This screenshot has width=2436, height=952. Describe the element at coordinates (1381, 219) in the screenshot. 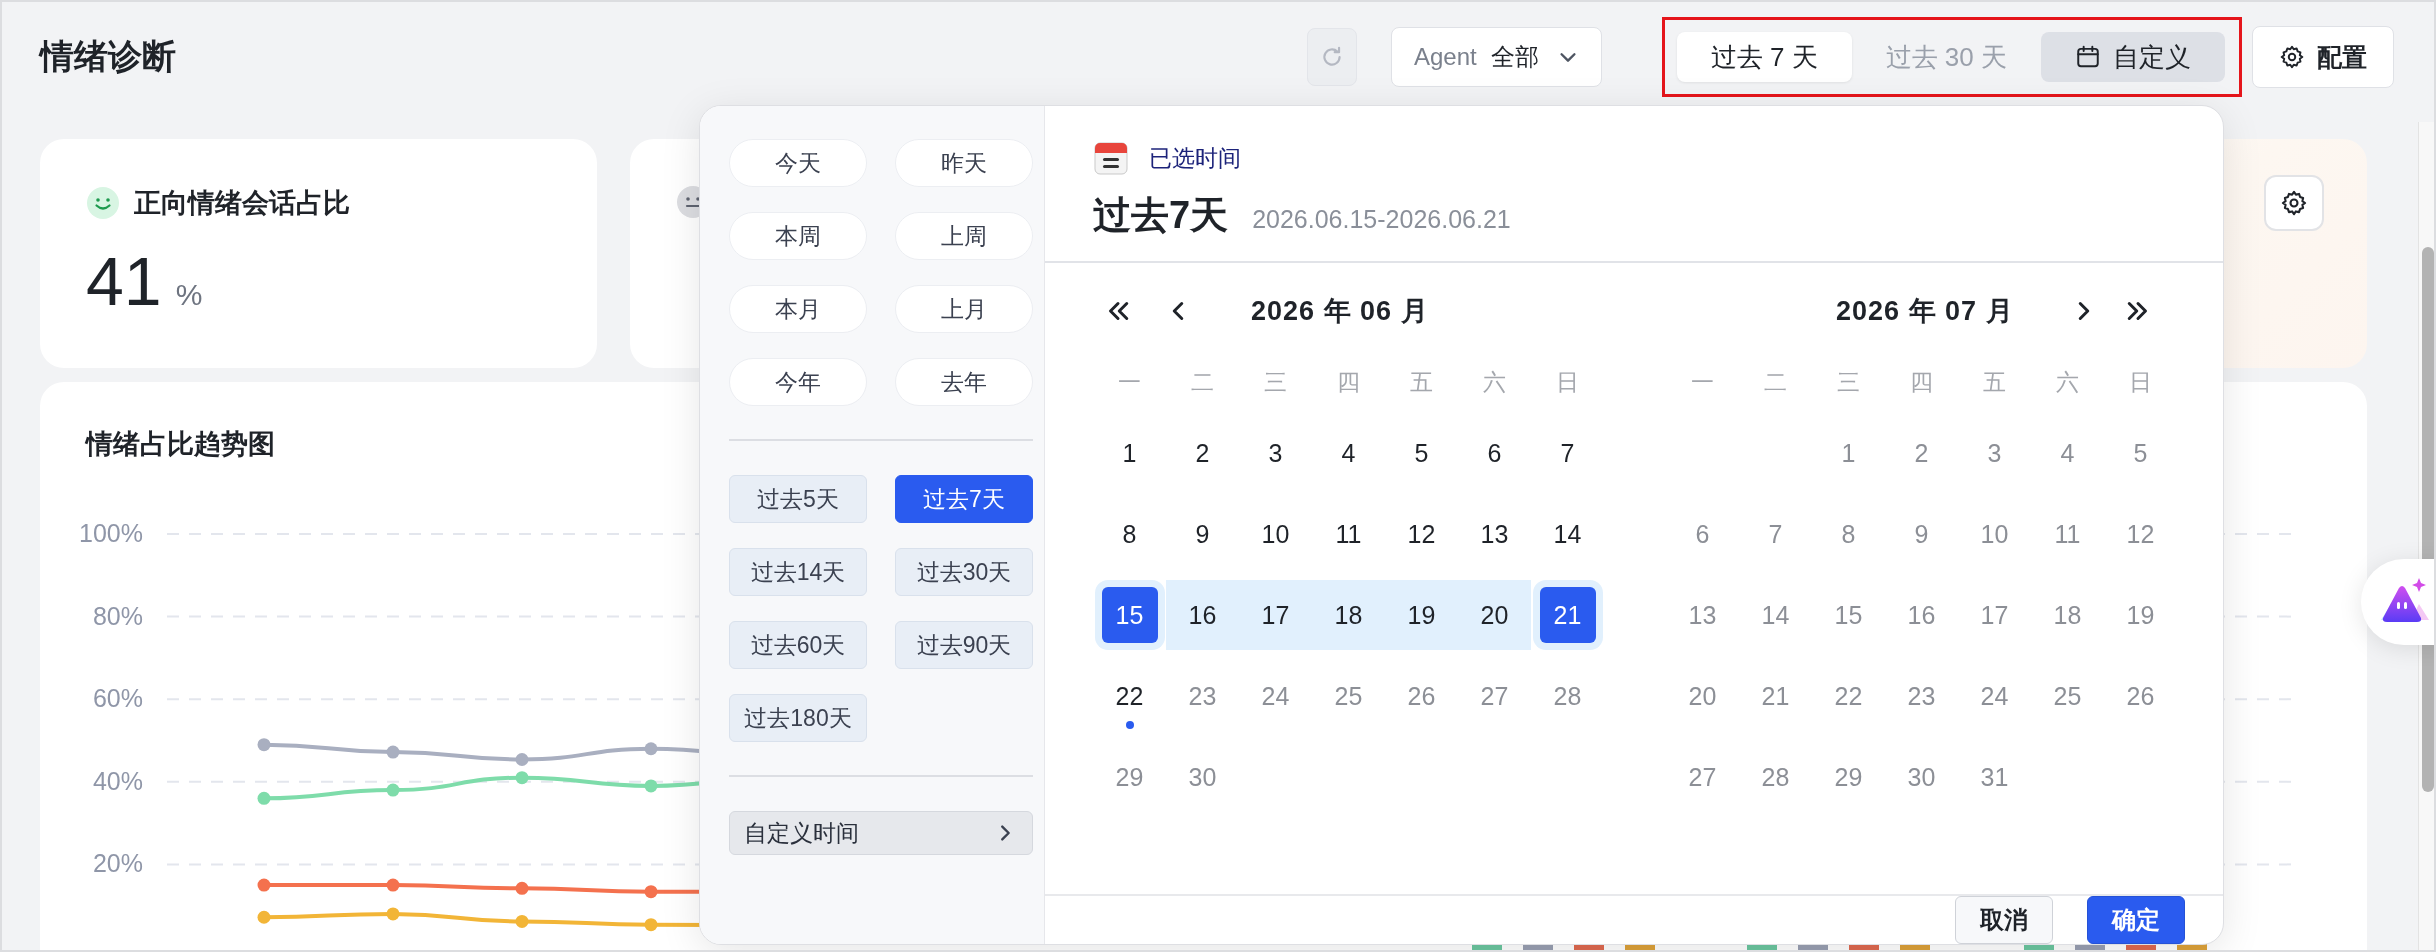

I see `selected-date-range: 2026.06.15-2026.06.21` at that location.